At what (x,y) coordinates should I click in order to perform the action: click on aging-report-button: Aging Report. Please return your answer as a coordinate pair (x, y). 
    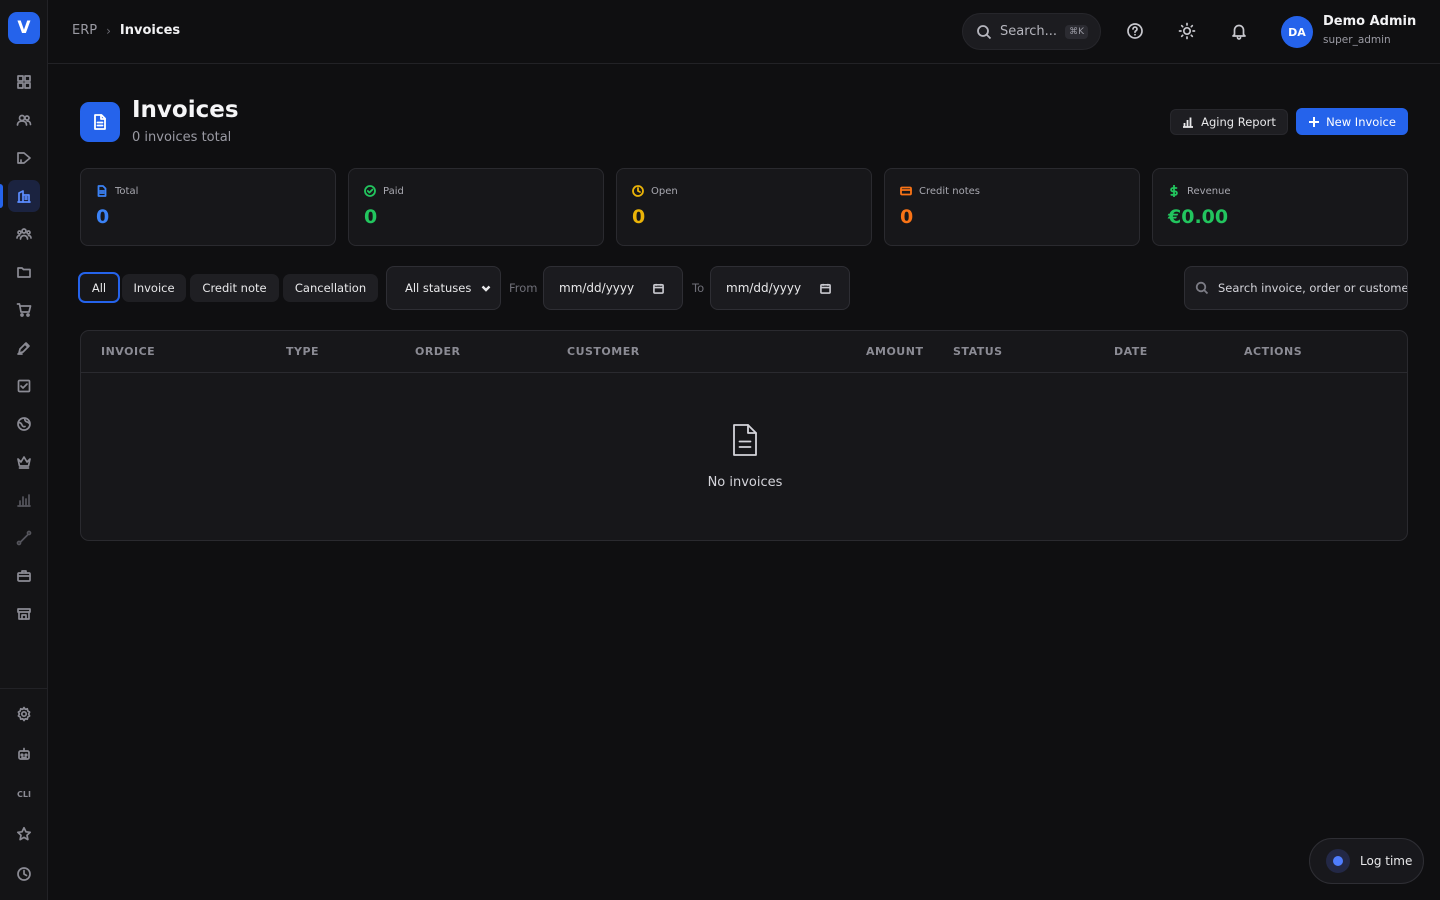
    Looking at the image, I should click on (1229, 122).